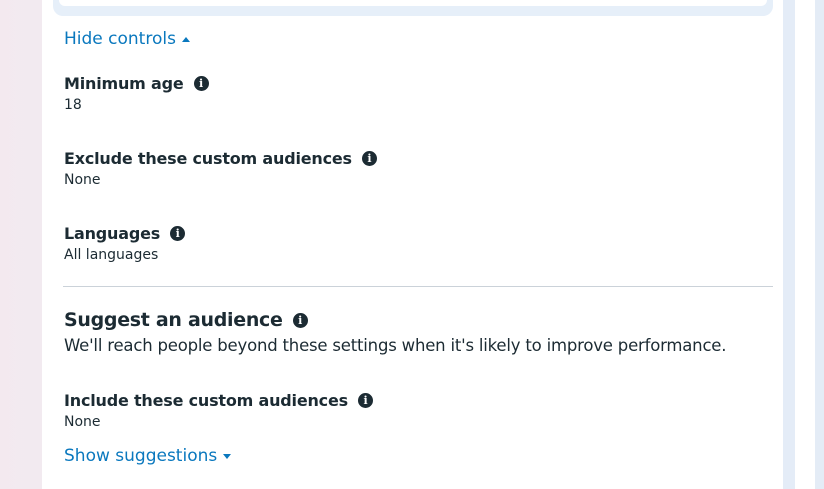 The width and height of the screenshot is (824, 489). Describe the element at coordinates (124, 83) in the screenshot. I see `minimum-age-title: Minimum age` at that location.